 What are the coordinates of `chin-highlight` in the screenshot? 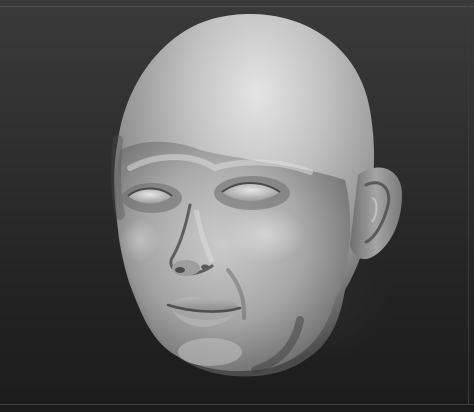 It's located at (210, 352).